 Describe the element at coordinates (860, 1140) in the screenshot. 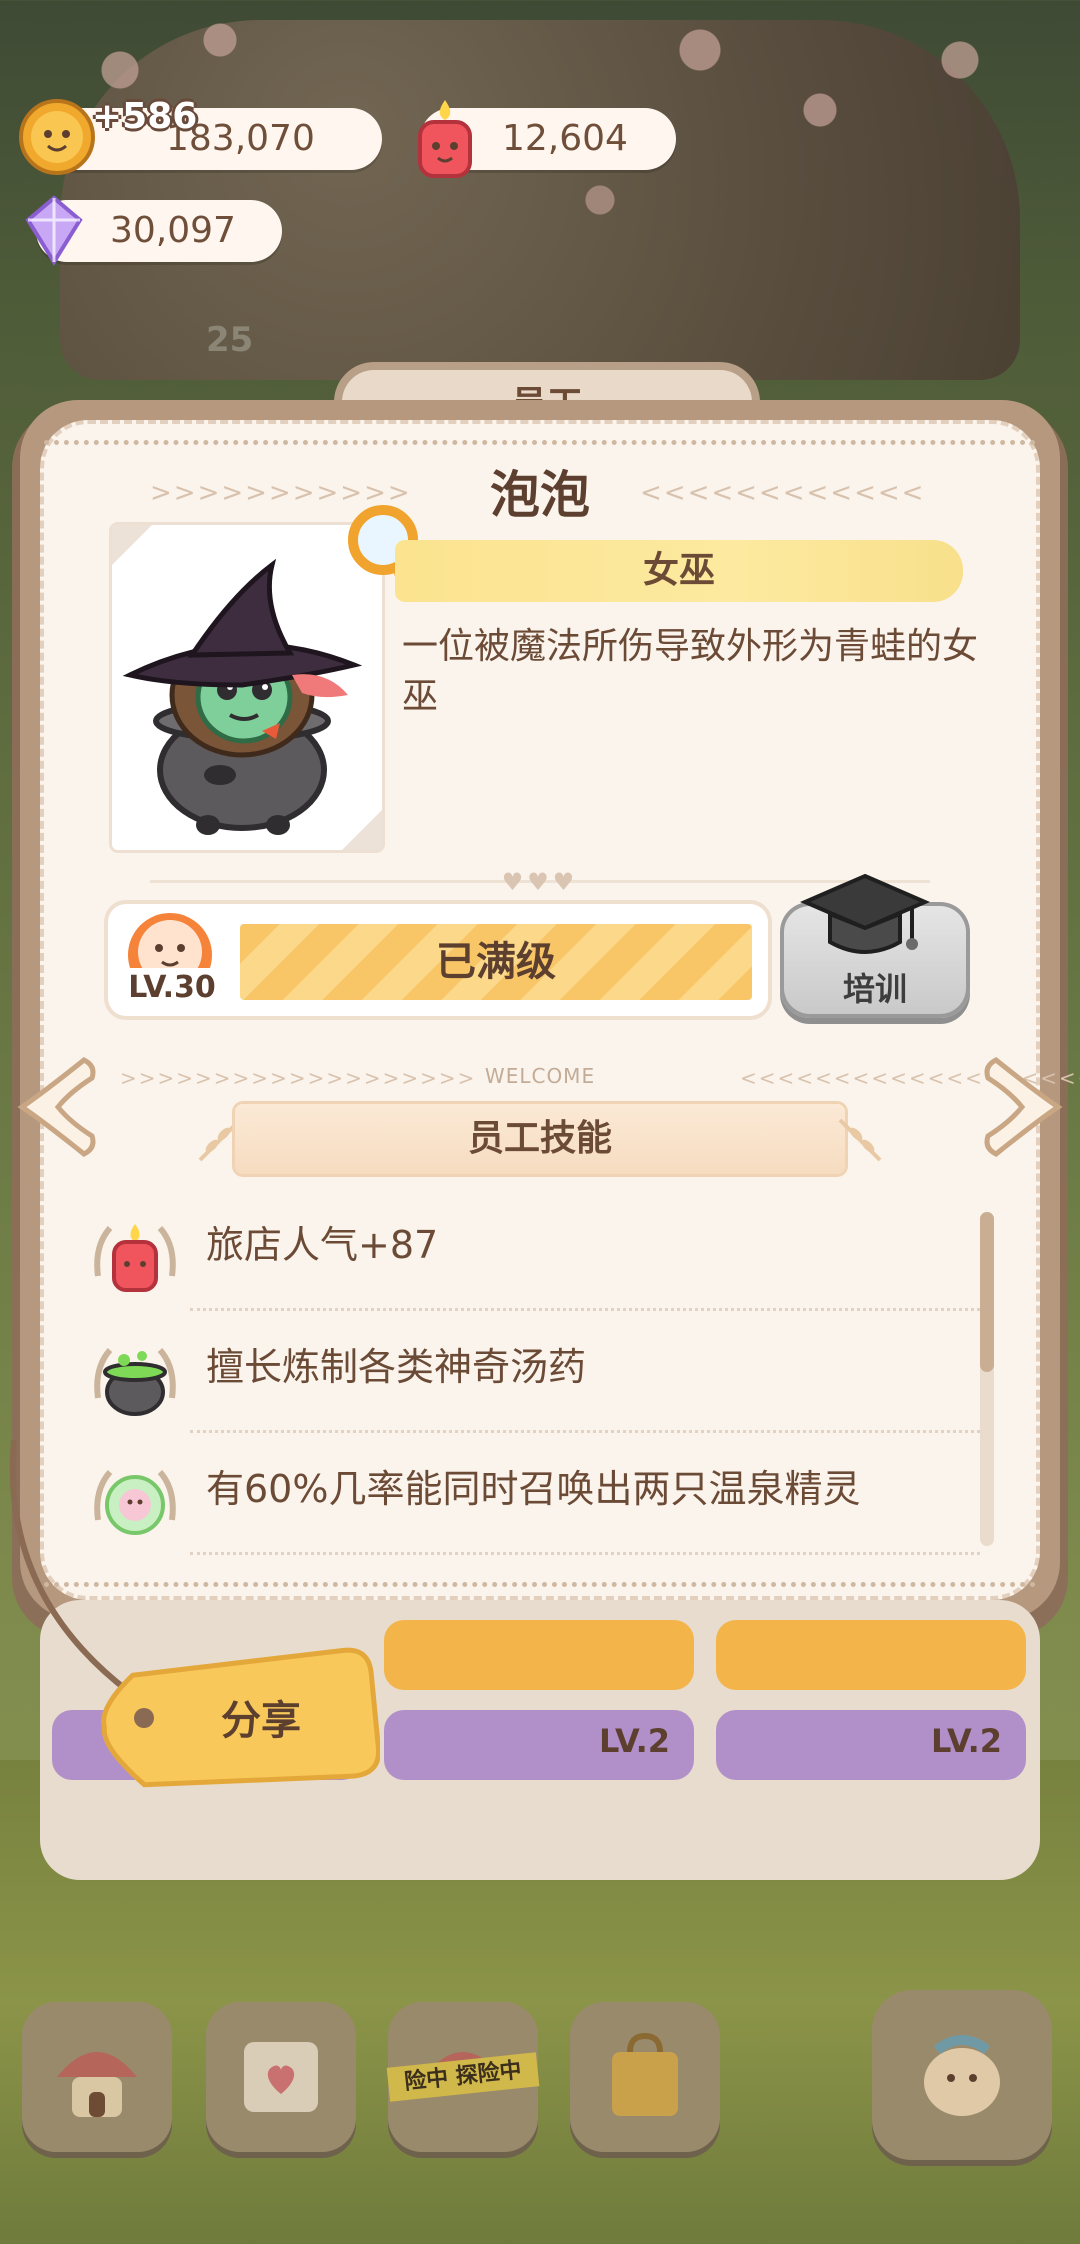

I see `wheat-decor-right-icon` at that location.